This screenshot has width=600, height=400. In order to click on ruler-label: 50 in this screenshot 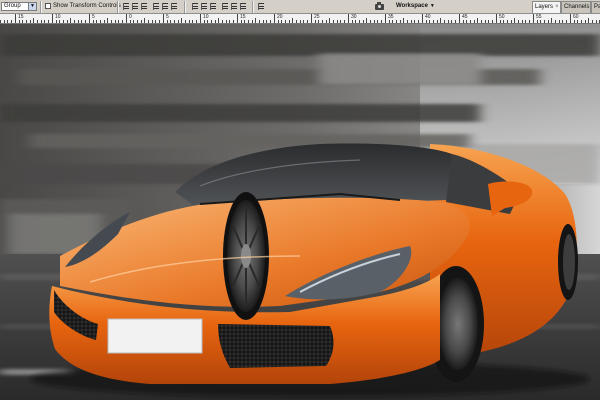, I will do `click(502, 17)`.